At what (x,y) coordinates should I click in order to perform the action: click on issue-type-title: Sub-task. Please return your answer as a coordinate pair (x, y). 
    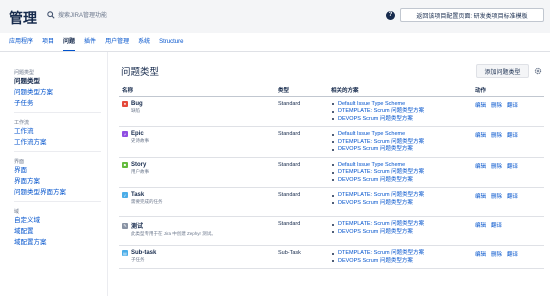
    Looking at the image, I should click on (143, 253).